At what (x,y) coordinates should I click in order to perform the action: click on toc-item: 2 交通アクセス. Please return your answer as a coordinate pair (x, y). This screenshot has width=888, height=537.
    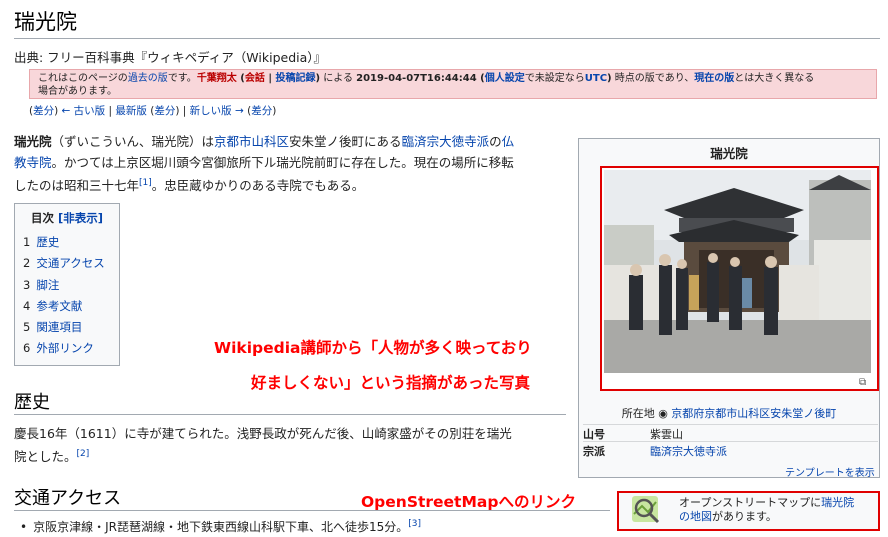
    Looking at the image, I should click on (71, 263).